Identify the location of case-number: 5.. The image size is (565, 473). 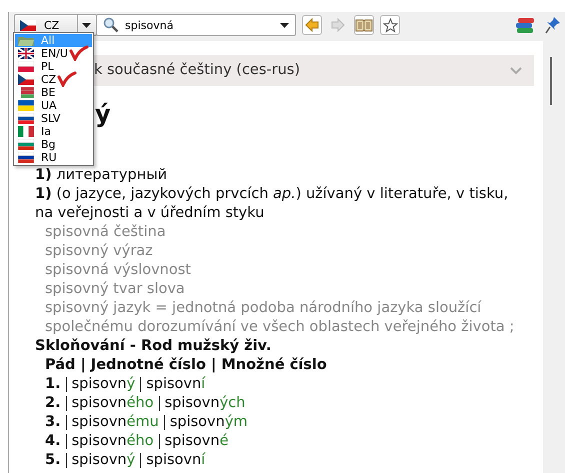
(53, 460).